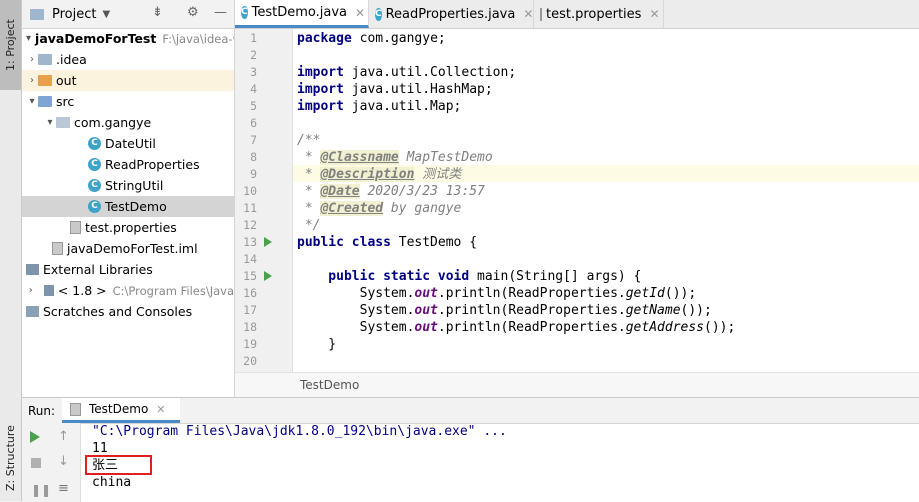 This screenshot has width=919, height=502. I want to click on run-config-icon, so click(75, 409).